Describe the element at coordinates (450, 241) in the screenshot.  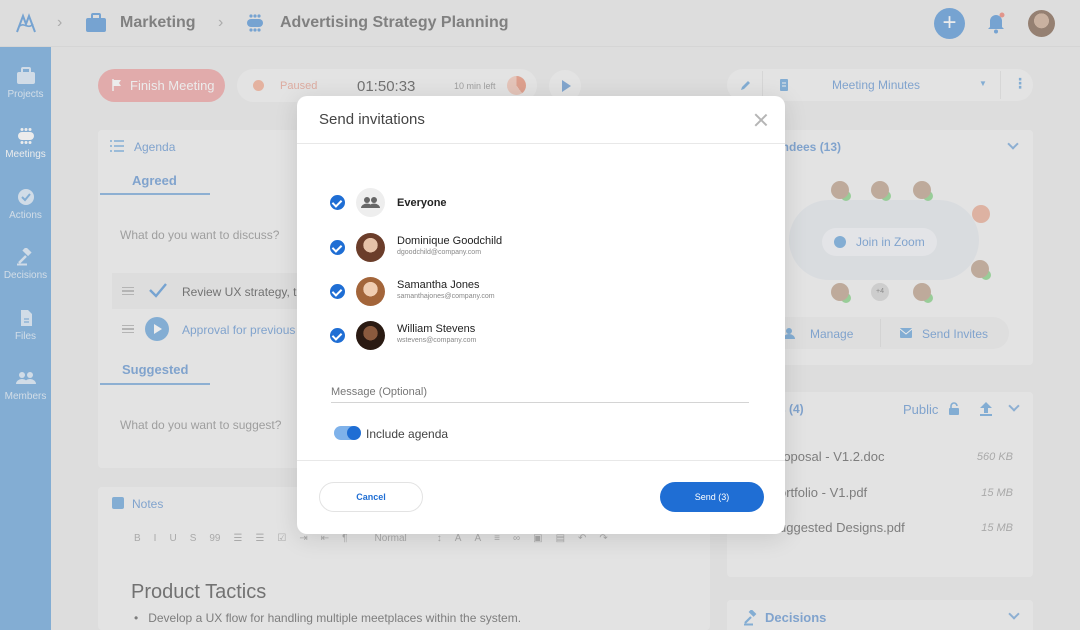
I see `invitee-name: Dominique Goodchild` at that location.